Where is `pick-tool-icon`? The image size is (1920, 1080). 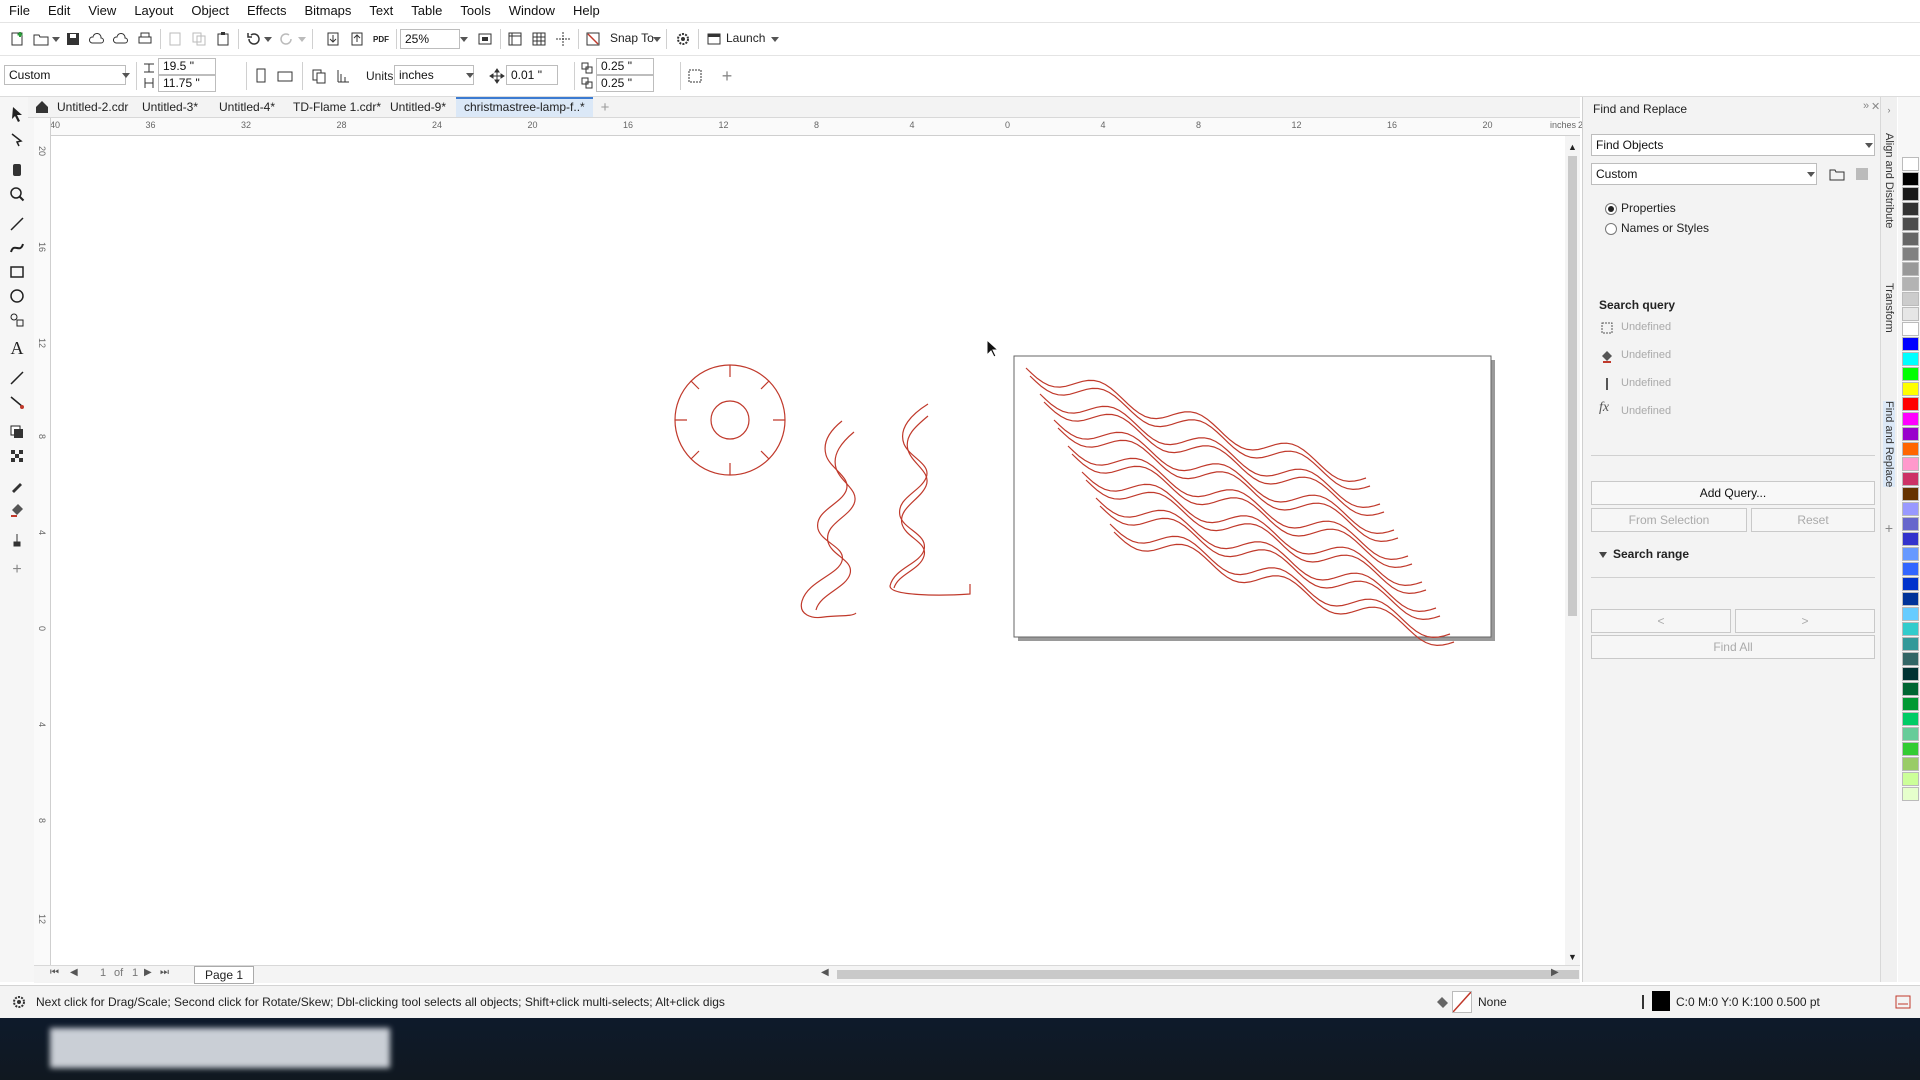
pick-tool-icon is located at coordinates (17, 114).